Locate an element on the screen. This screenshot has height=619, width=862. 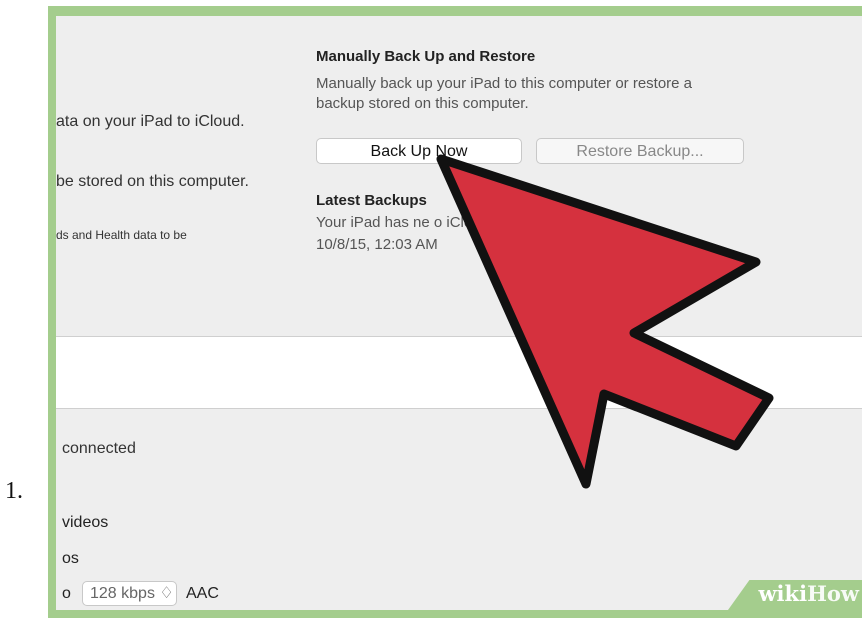
wikihow-watermark: wikiHow is located at coordinates (808, 593).